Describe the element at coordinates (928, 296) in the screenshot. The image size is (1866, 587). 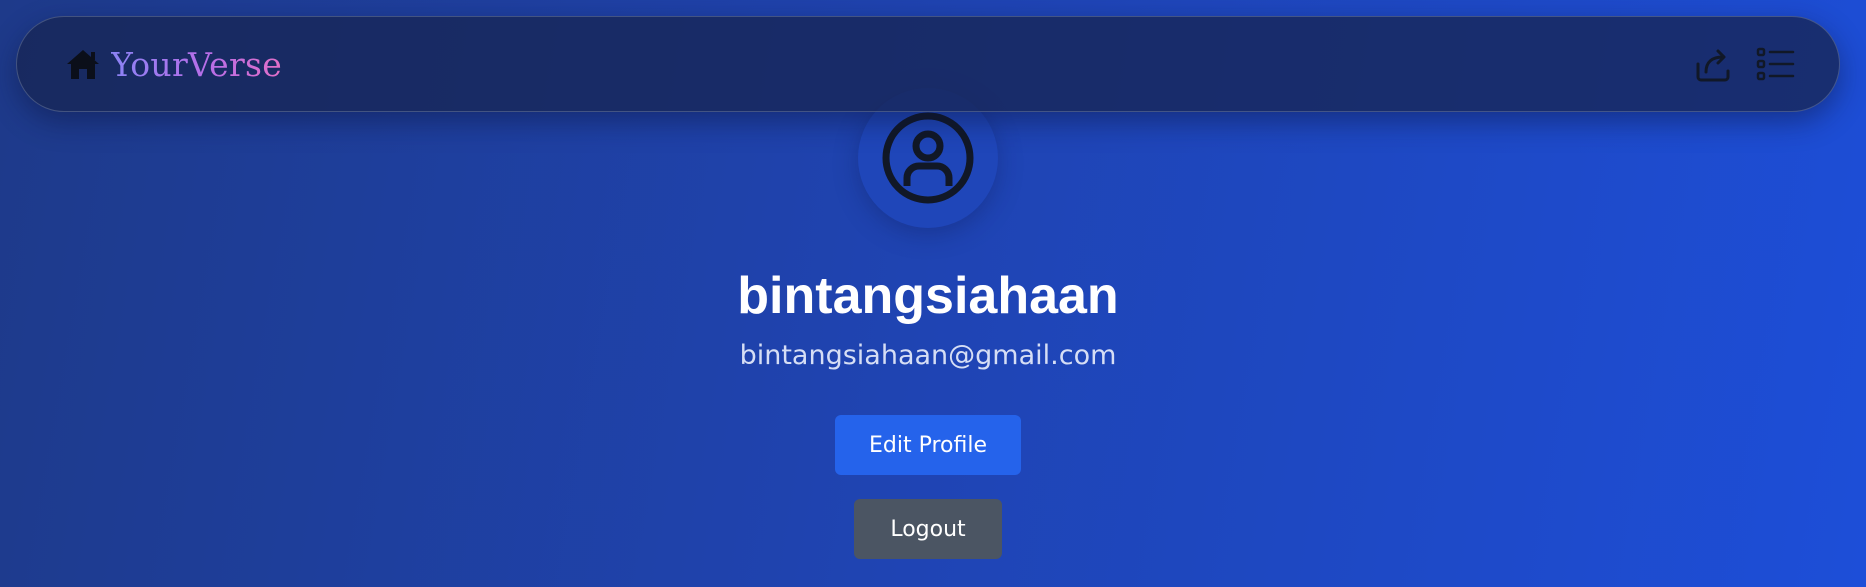
I see `profile-username: bintangsiahaan` at that location.